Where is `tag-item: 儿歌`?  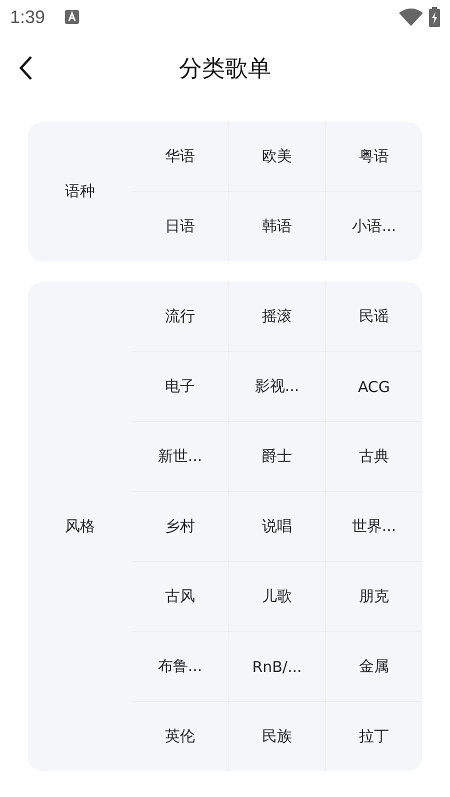
tag-item: 儿歌 is located at coordinates (277, 596).